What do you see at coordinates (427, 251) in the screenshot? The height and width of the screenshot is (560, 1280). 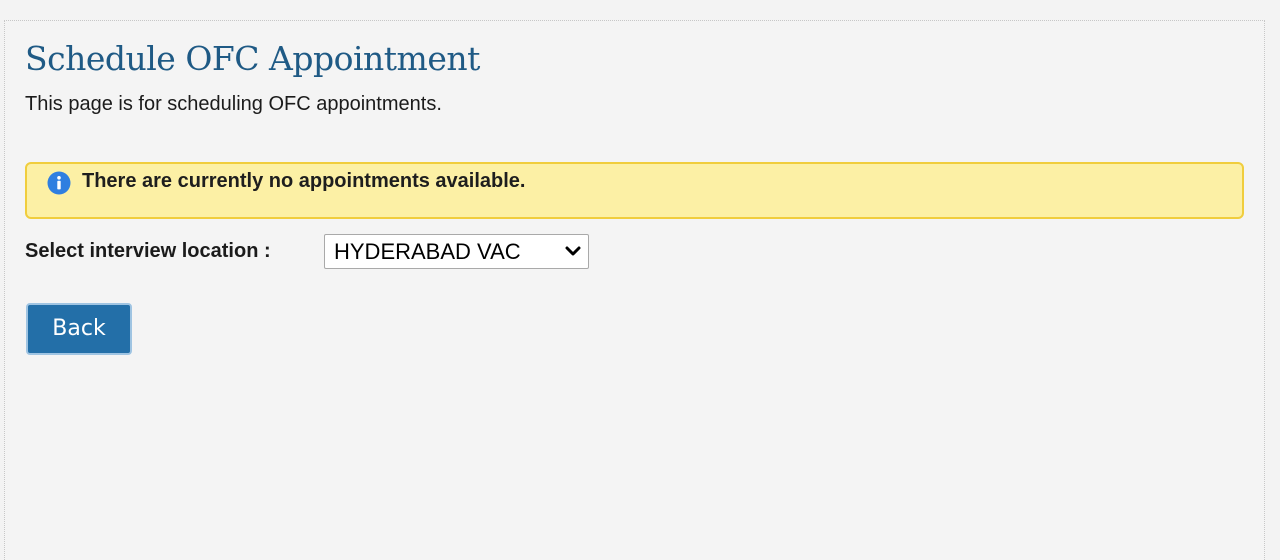 I see `selected-location: HYDERABAD VAC` at bounding box center [427, 251].